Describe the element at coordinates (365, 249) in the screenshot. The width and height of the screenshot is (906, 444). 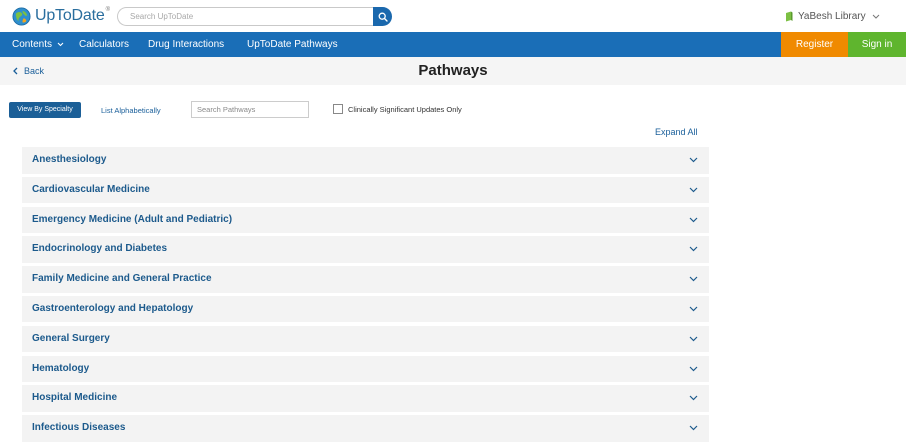
I see `specialty-row: Endocrinology and Diabetes` at that location.